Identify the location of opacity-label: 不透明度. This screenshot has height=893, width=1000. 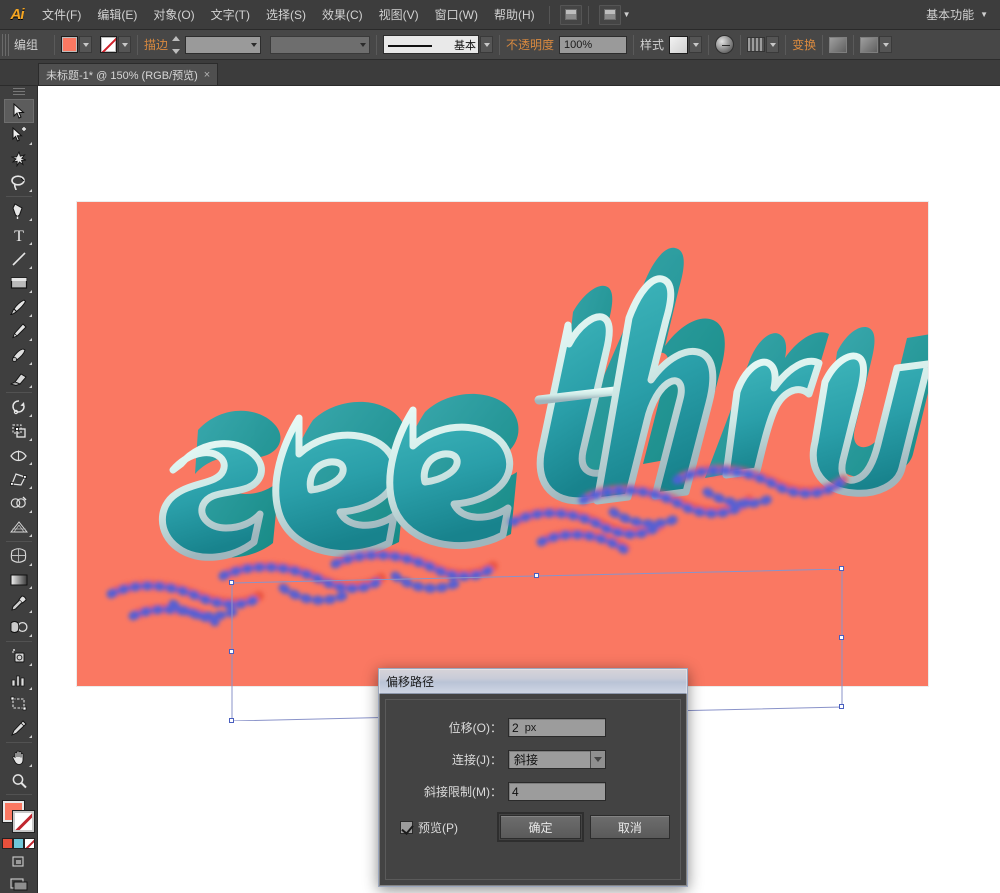
(530, 45).